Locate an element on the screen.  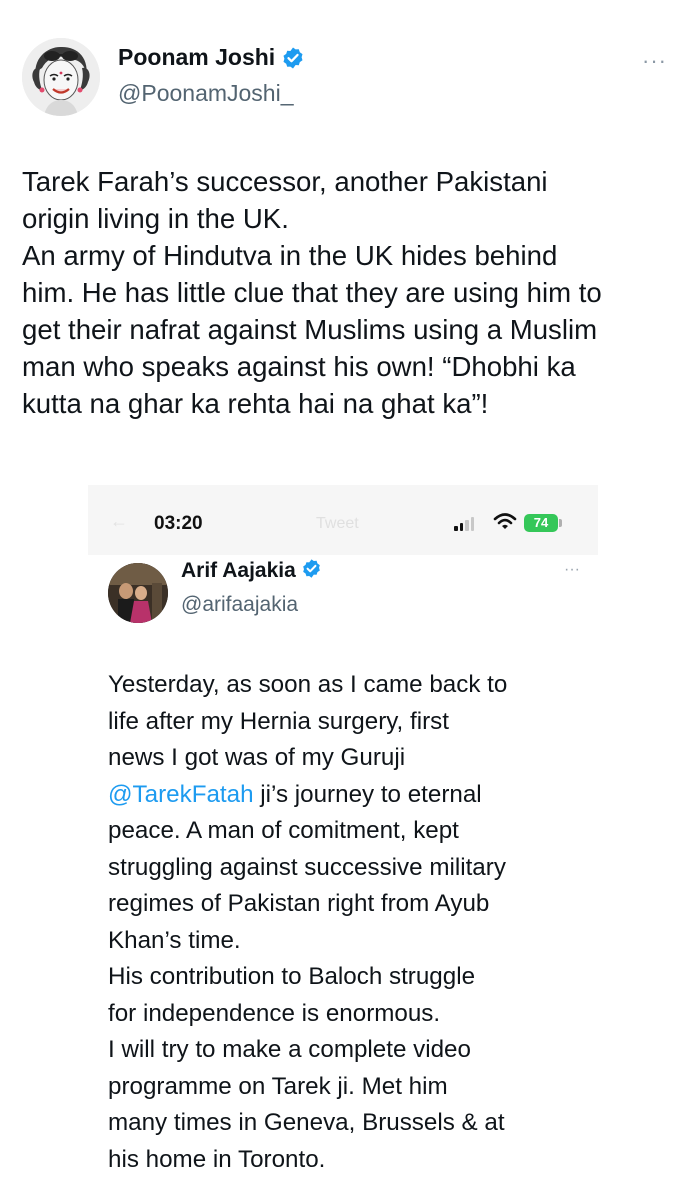
inner-author-avatar is located at coordinates (138, 593).